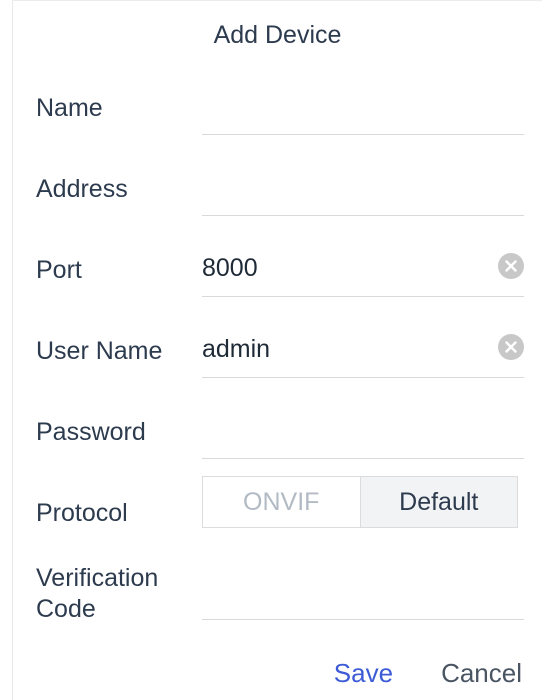 The image size is (542, 700). Describe the element at coordinates (97, 578) in the screenshot. I see `verification-code-label-line1: Verification` at that location.